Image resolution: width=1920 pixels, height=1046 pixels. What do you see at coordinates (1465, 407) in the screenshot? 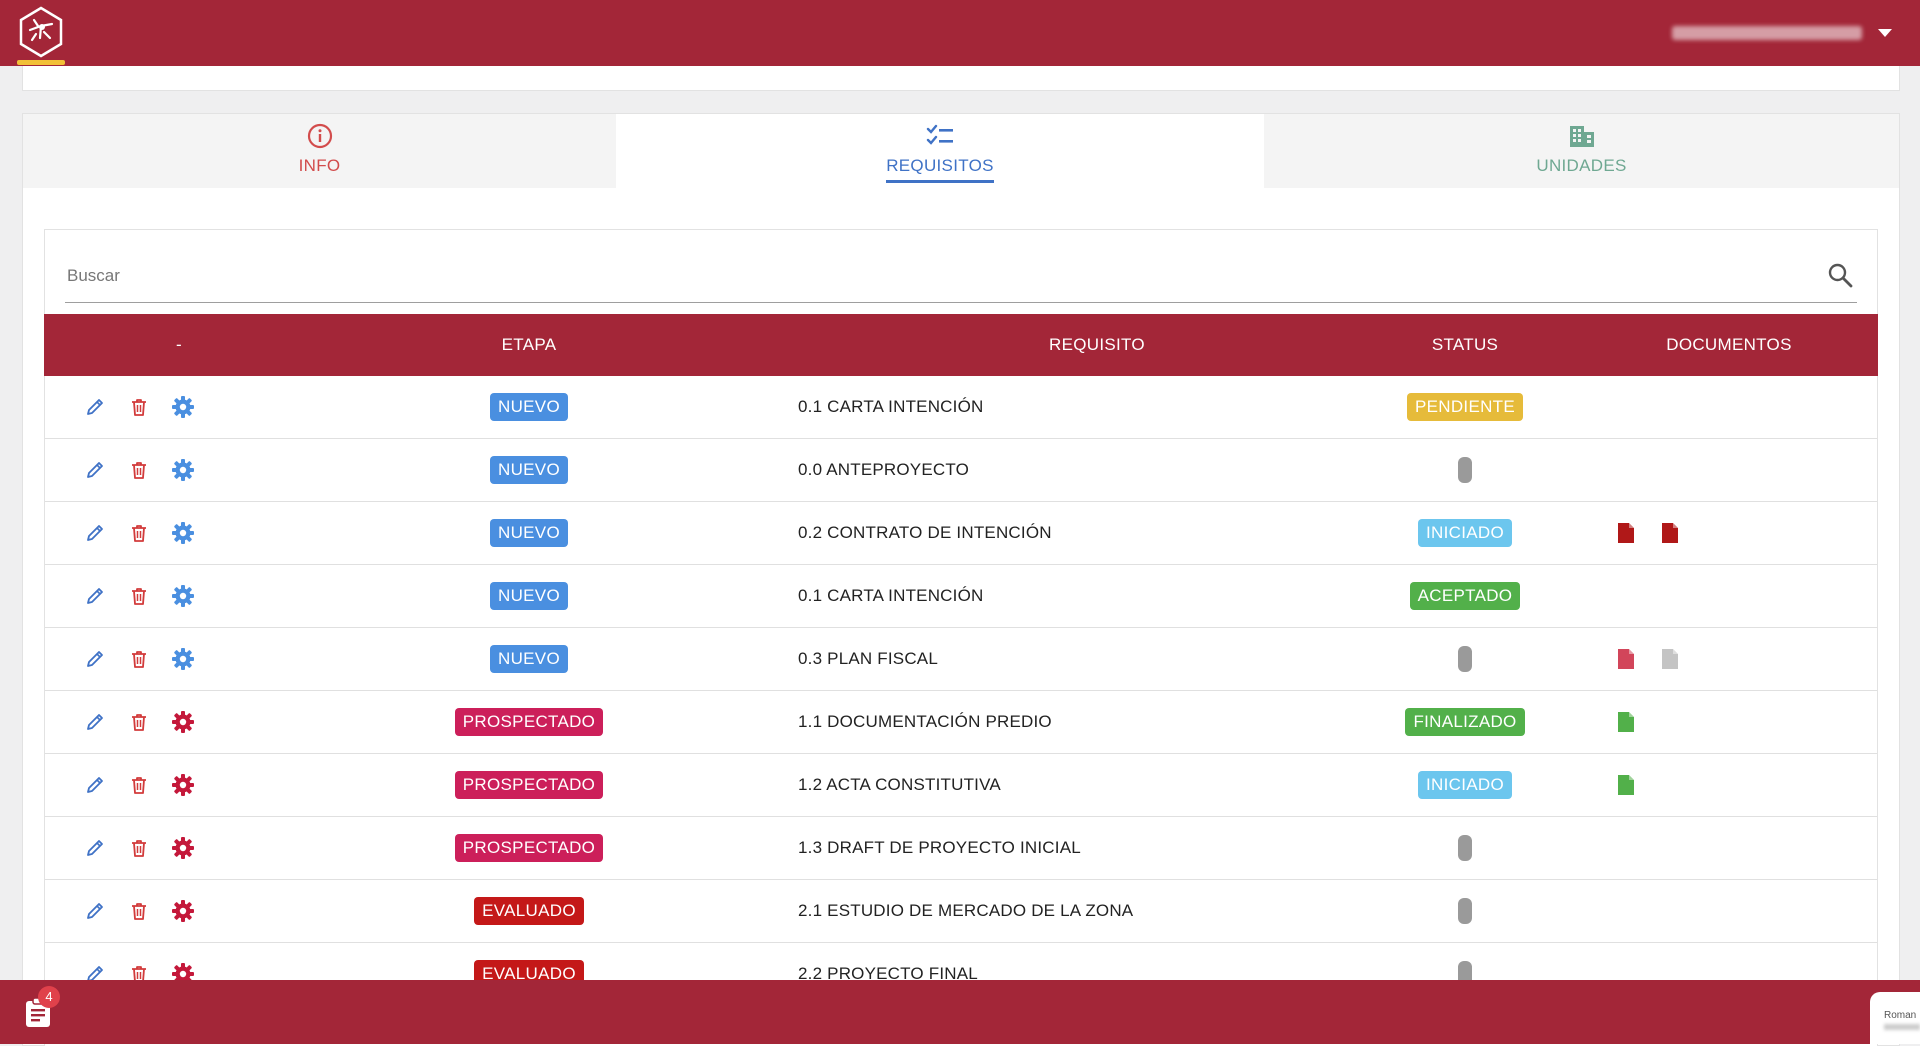
I see `status-badge: PENDIENTE` at bounding box center [1465, 407].